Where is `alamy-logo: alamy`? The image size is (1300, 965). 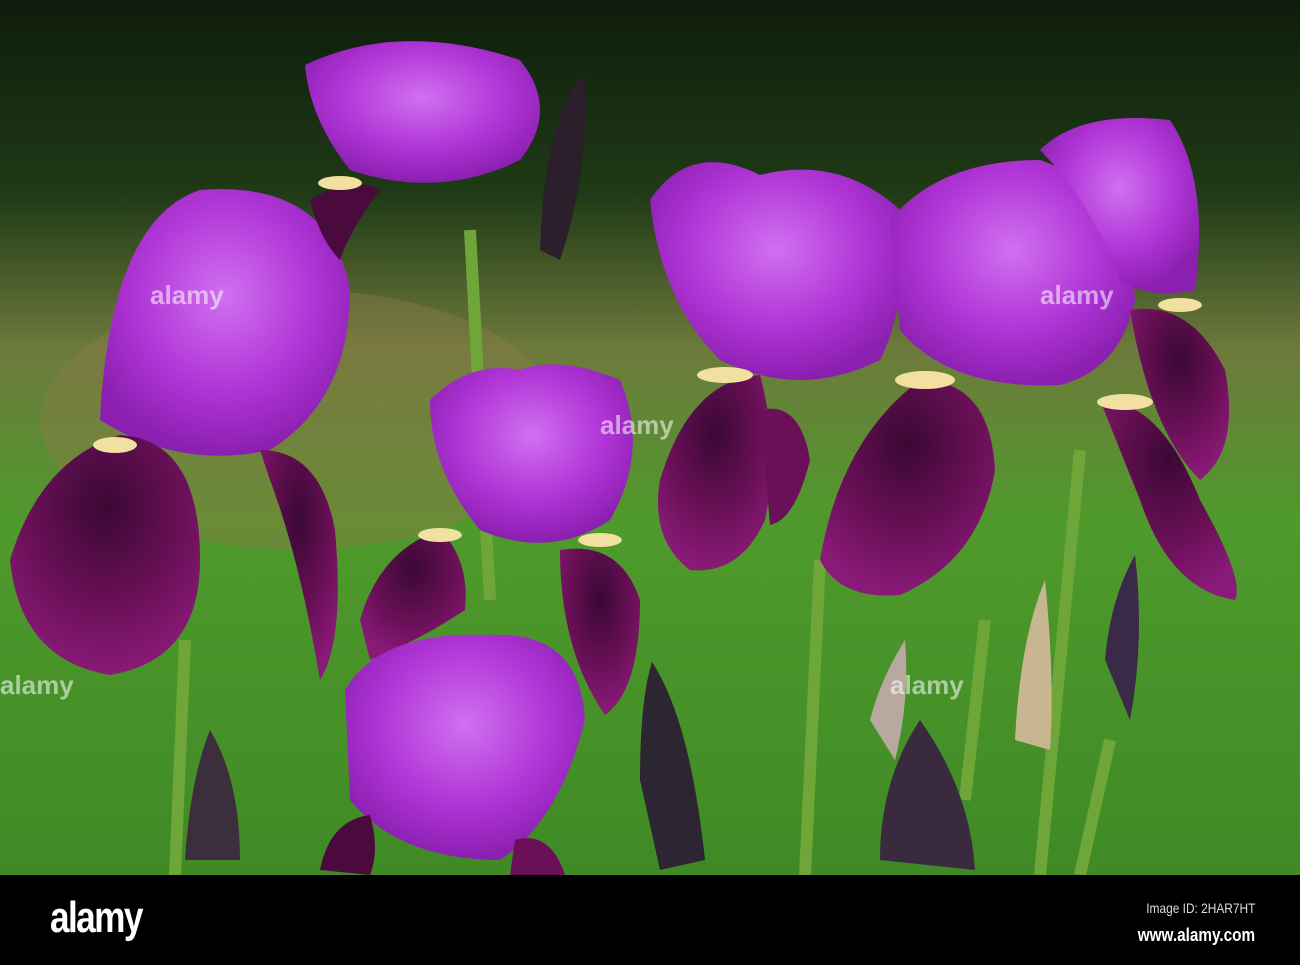
alamy-logo: alamy is located at coordinates (96, 917).